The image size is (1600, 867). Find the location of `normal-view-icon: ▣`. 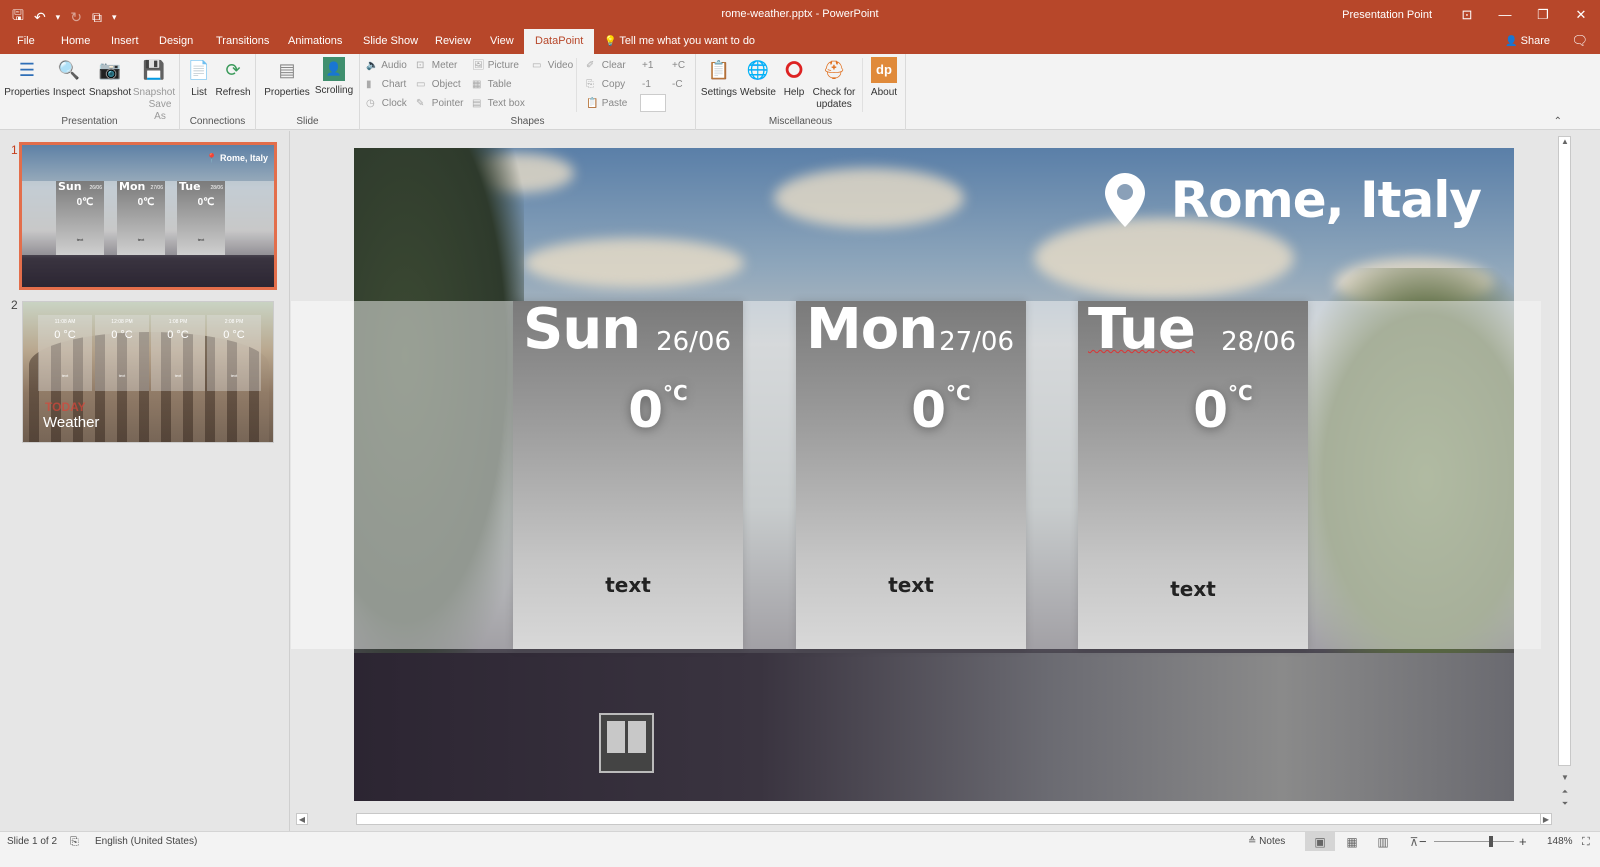

normal-view-icon: ▣ is located at coordinates (1320, 842).